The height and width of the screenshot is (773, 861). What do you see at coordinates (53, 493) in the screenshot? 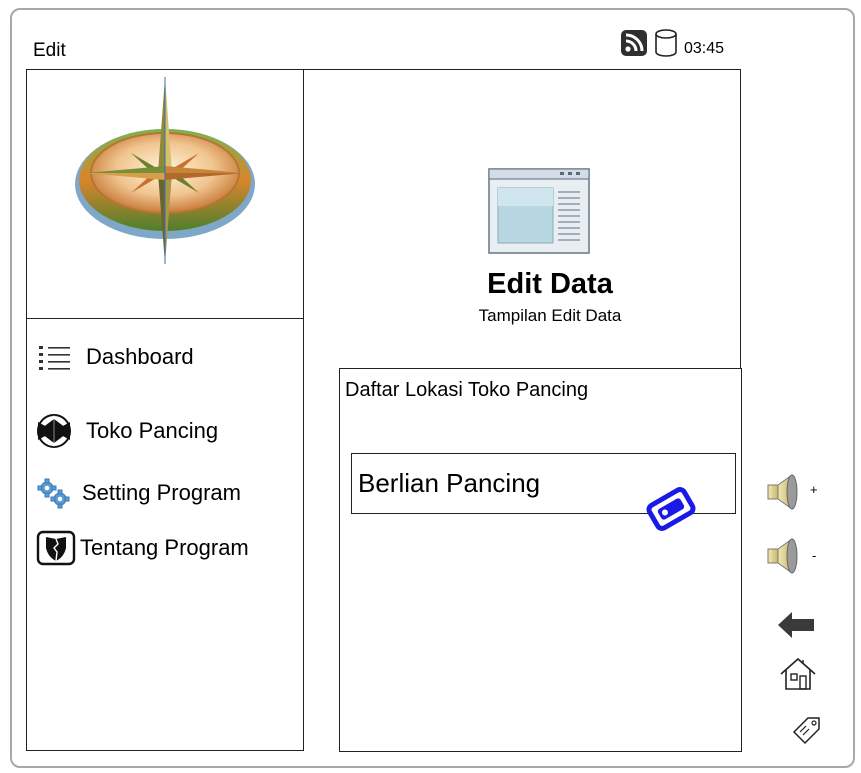
I see `gears-icon` at bounding box center [53, 493].